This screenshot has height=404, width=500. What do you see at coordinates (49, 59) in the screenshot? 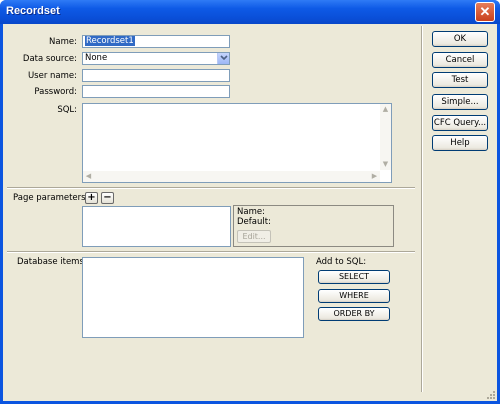
I see `datasource-label: Data source:` at bounding box center [49, 59].